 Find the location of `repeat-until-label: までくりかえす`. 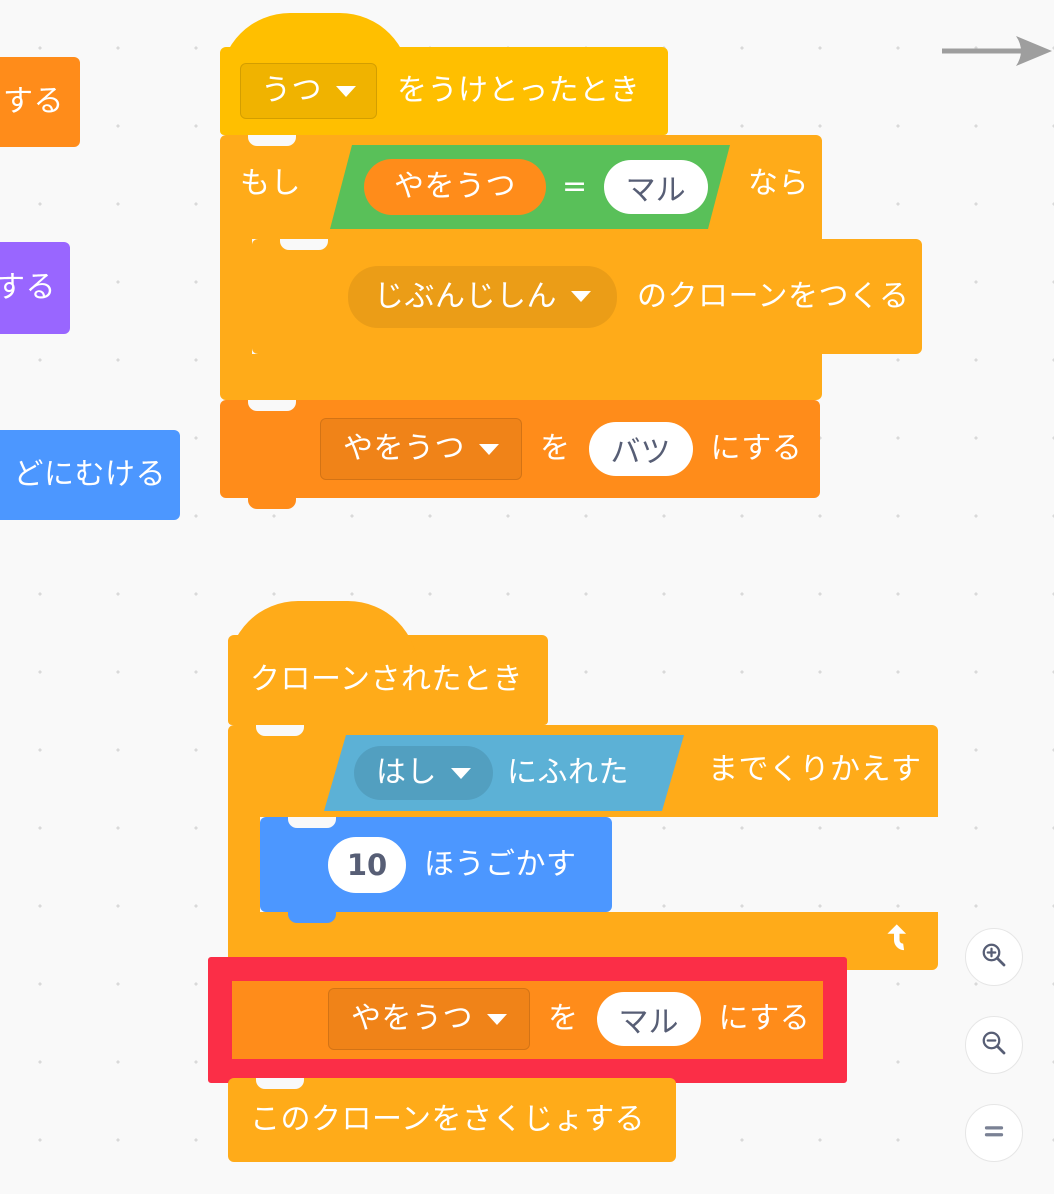

repeat-until-label: までくりかえす is located at coordinates (815, 769).